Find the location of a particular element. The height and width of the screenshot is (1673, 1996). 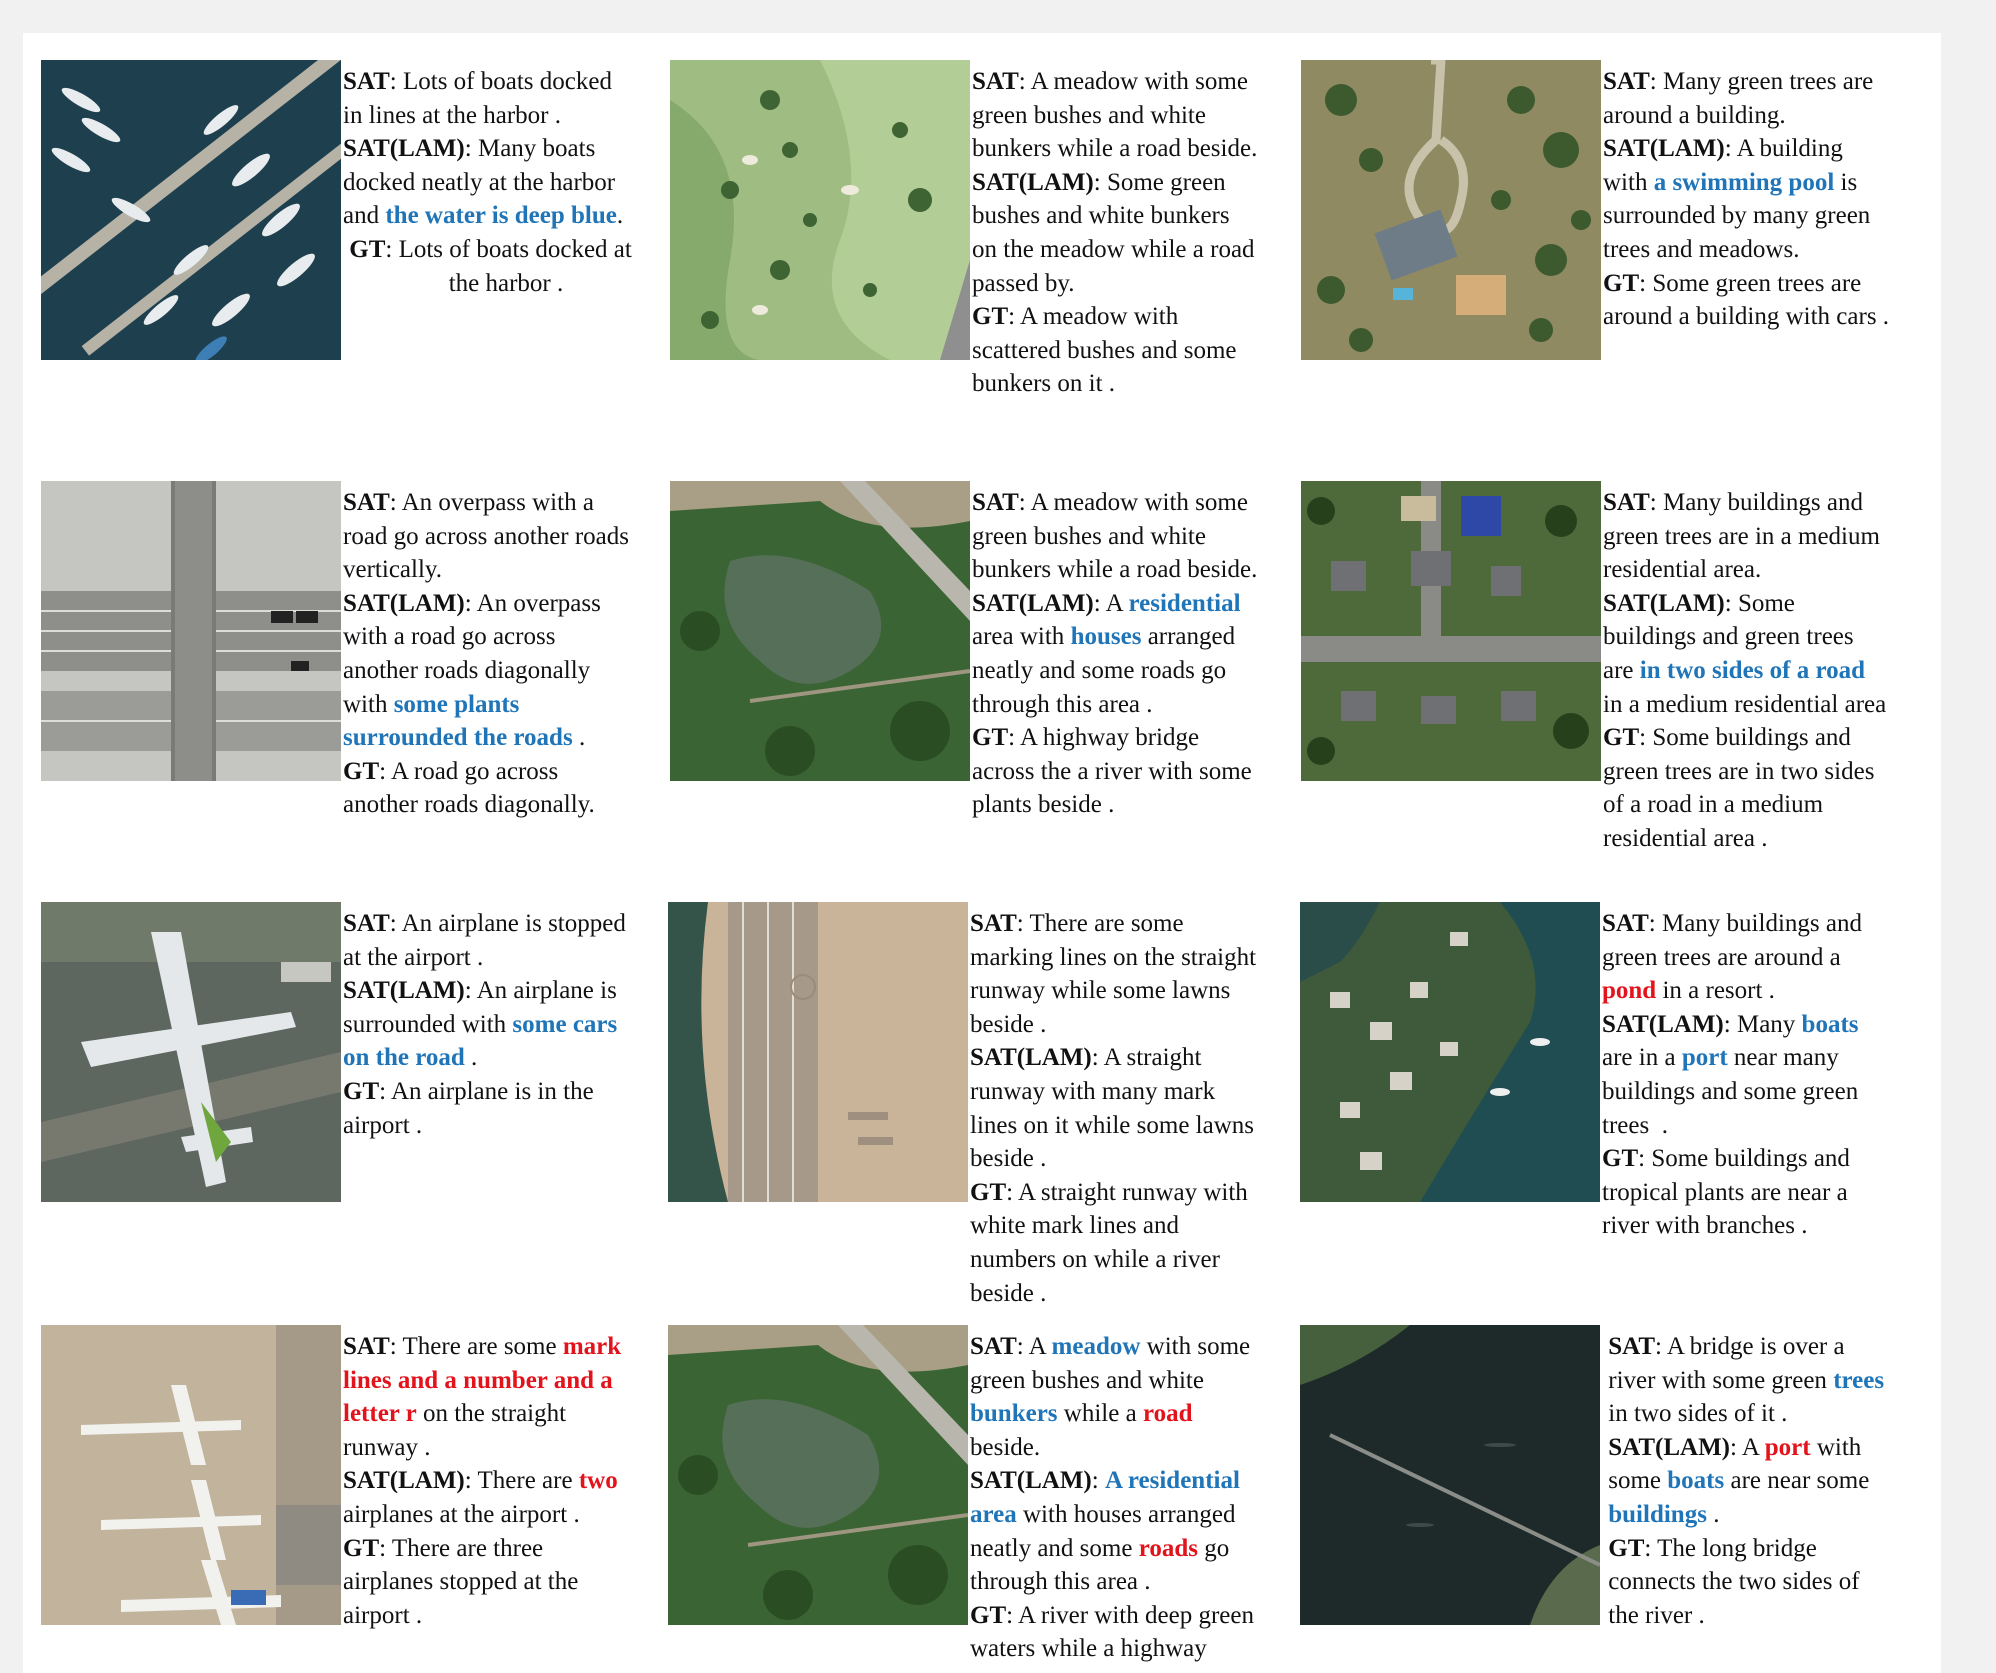

caption-text: : Lots of boats docked at is located at coordinates (508, 249).